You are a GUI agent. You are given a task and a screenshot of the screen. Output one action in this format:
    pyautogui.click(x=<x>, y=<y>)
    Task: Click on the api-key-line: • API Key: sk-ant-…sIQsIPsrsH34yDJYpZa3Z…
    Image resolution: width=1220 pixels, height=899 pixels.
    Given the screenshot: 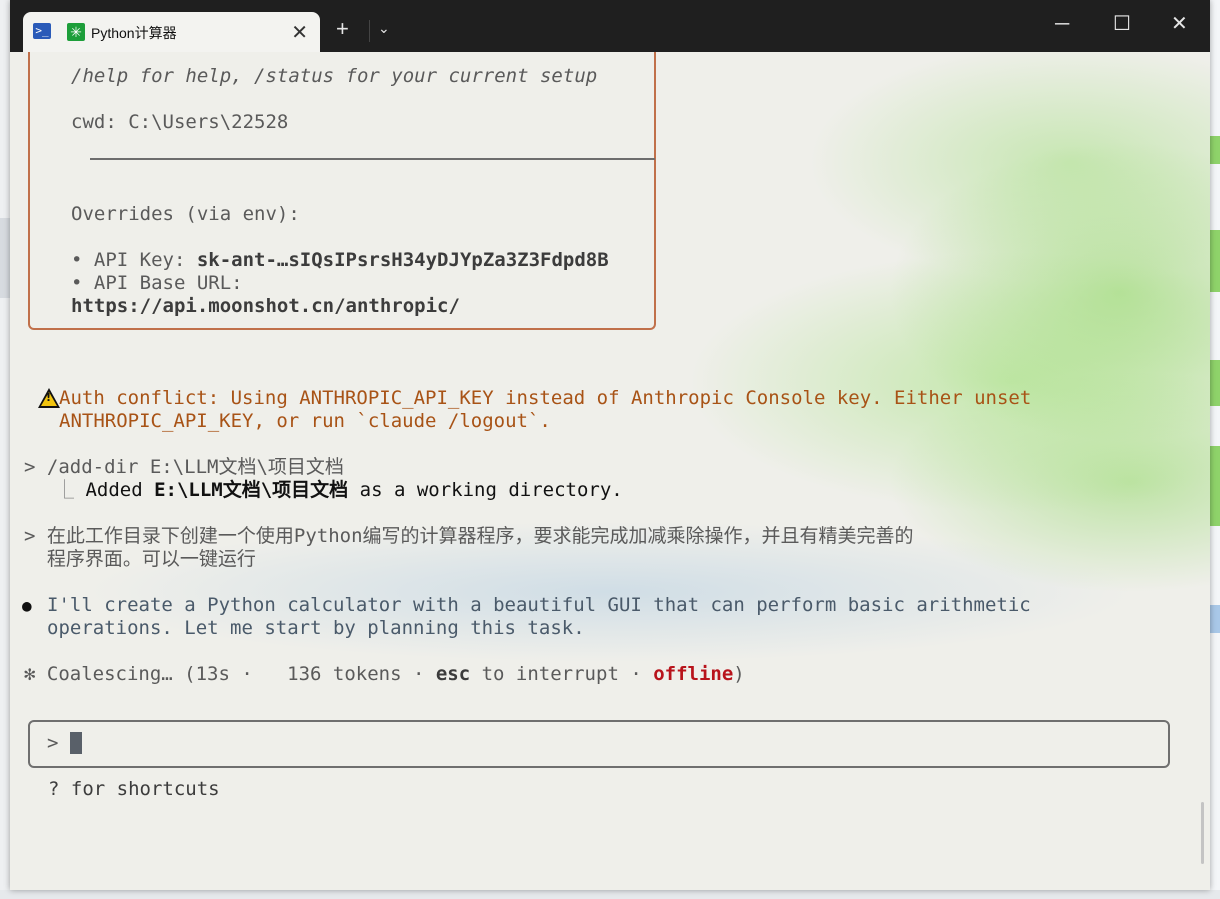 What is the action you would take?
    pyautogui.click(x=340, y=260)
    